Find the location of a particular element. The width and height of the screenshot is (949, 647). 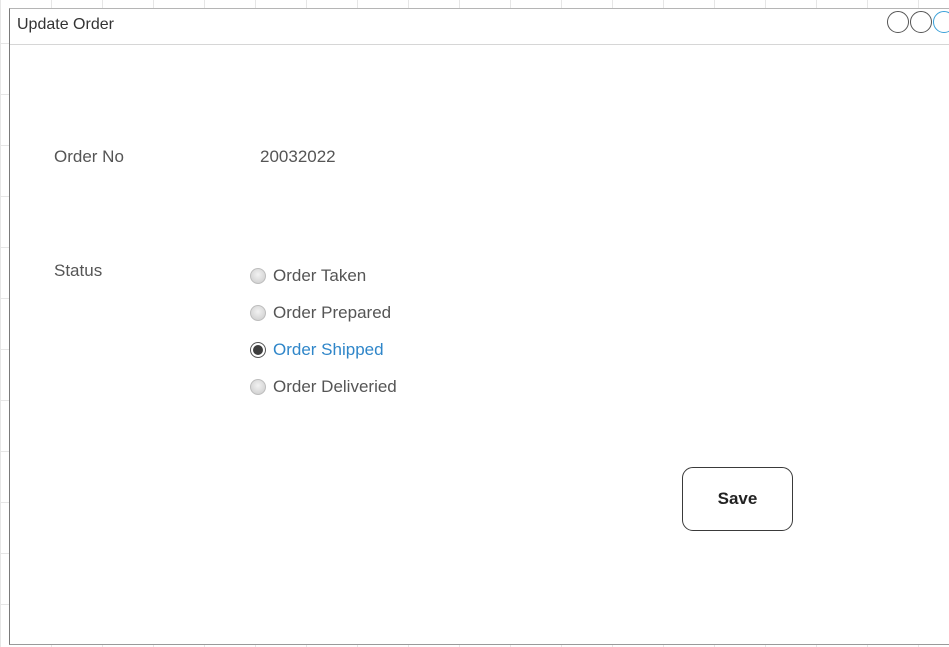

minimize-circle-icon is located at coordinates (898, 22).